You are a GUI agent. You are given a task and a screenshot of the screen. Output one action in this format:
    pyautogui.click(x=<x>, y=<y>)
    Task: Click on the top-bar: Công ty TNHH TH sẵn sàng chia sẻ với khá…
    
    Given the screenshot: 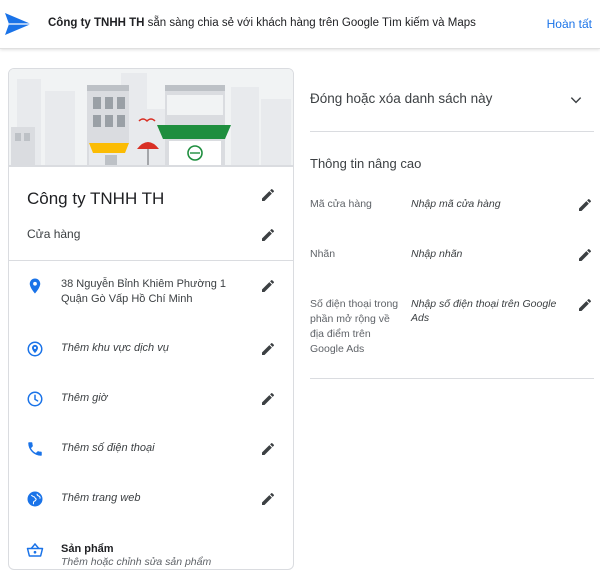 What is the action you would take?
    pyautogui.click(x=300, y=24)
    